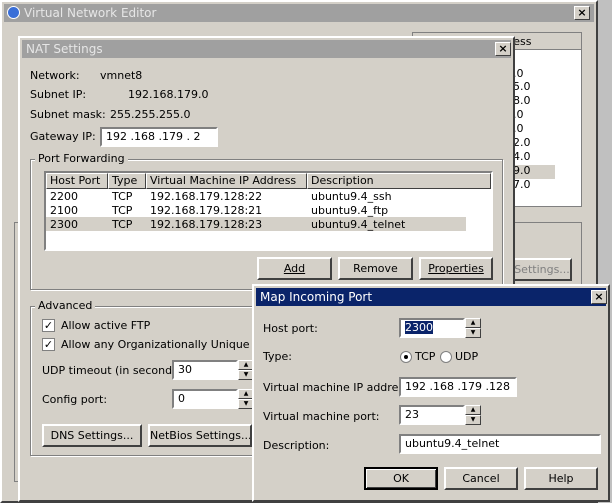  Describe the element at coordinates (150, 114) in the screenshot. I see `subnet-mask-value: 255.255.255.0` at that location.